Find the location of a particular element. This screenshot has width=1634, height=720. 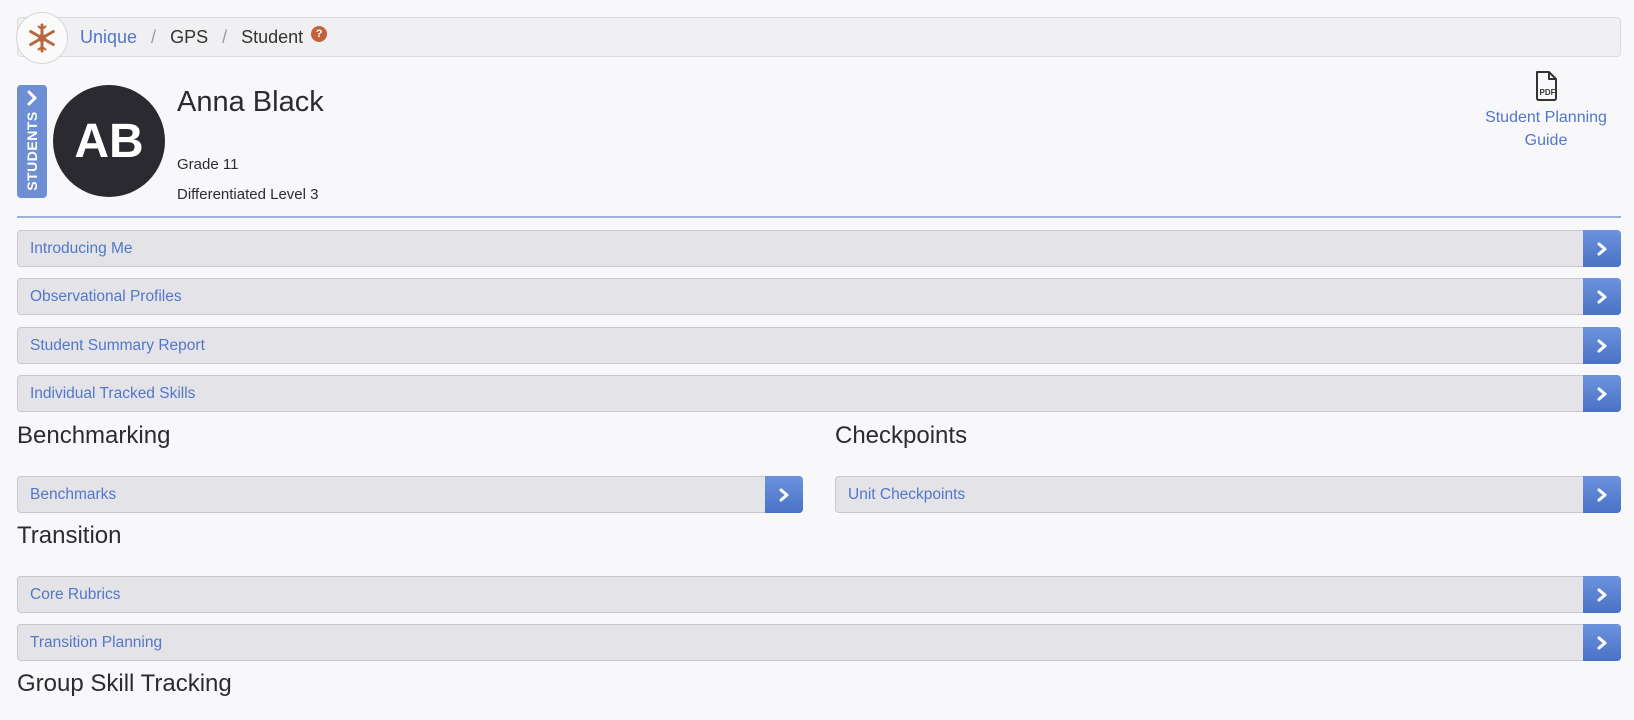

student-name: Anna Black is located at coordinates (250, 102).